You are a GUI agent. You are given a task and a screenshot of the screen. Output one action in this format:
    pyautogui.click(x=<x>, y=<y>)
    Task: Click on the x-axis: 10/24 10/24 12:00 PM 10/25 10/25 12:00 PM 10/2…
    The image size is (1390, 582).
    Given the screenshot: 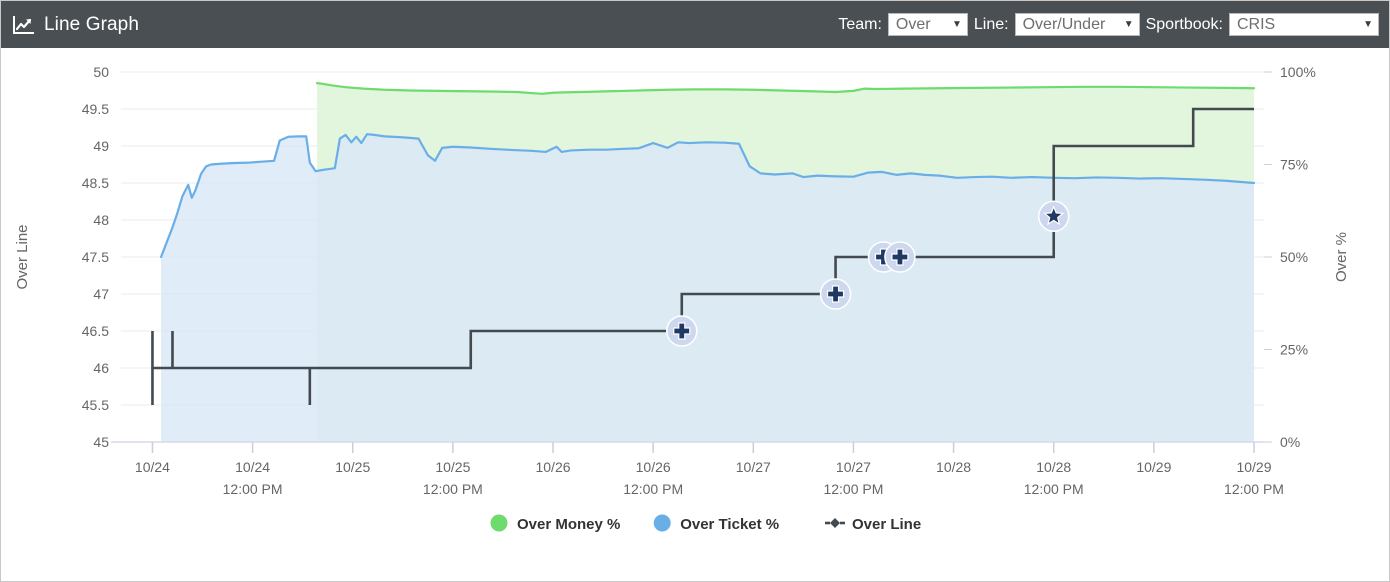 What is the action you would take?
    pyautogui.click(x=697, y=469)
    